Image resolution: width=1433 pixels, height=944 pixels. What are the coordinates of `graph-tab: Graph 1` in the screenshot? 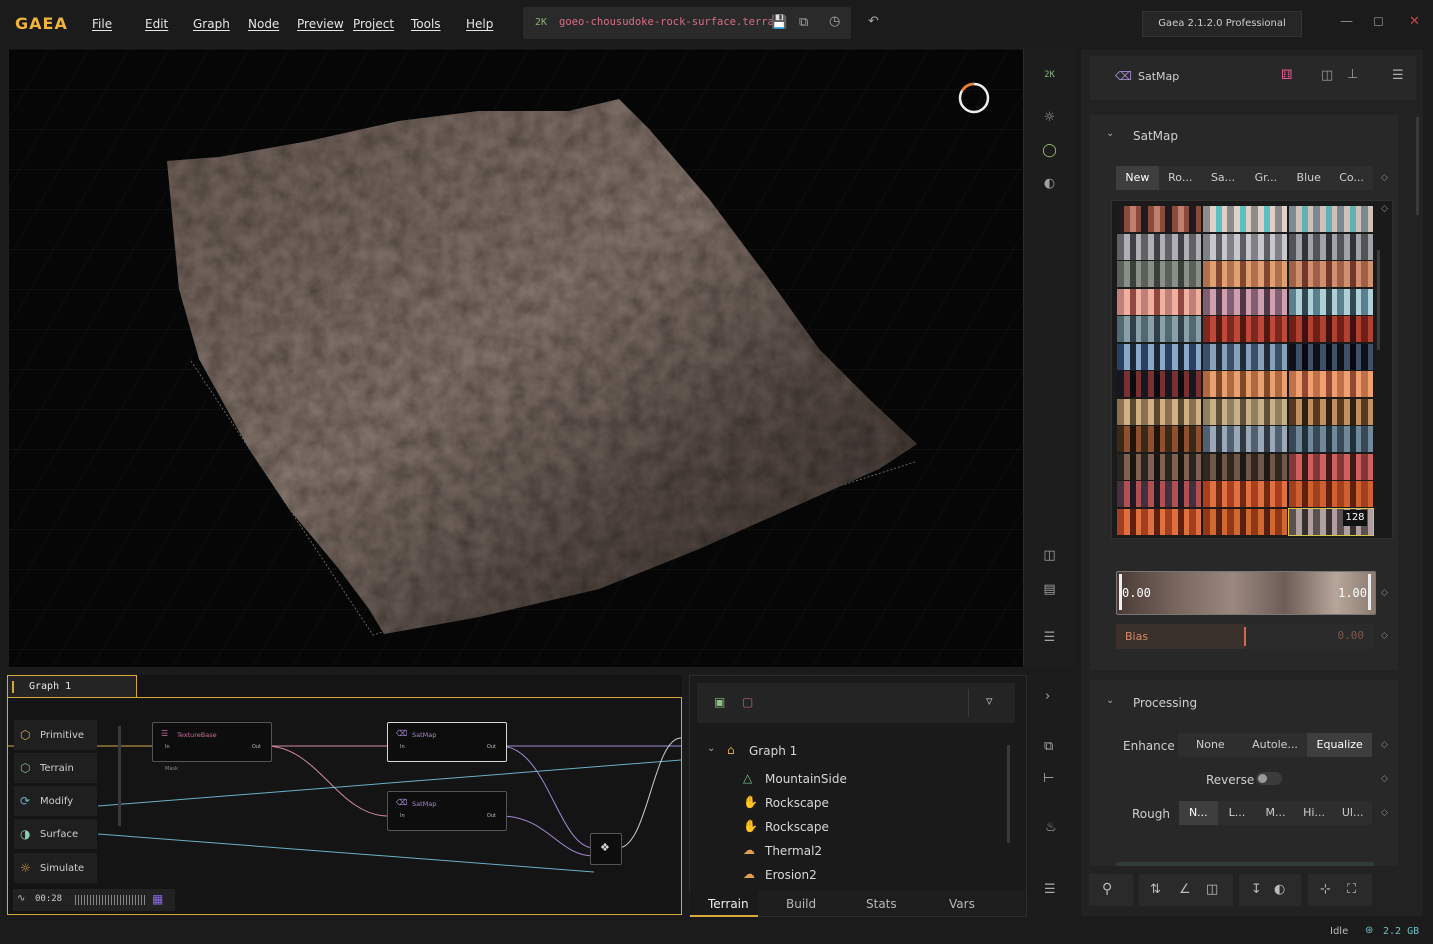 It's located at (72, 686).